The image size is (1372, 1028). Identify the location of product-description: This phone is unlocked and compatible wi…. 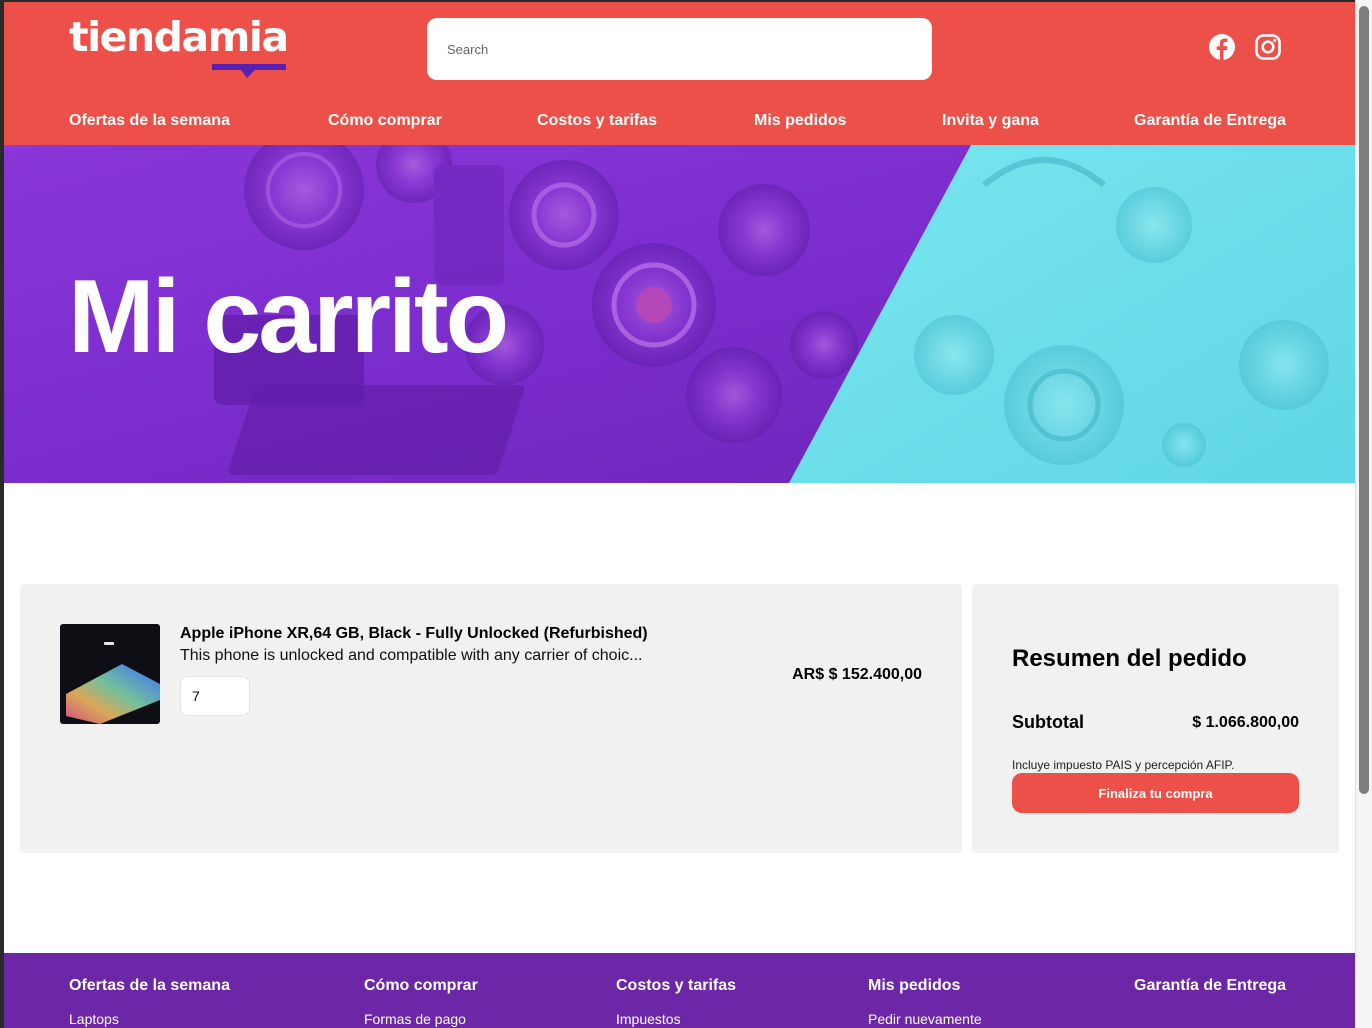
(411, 655).